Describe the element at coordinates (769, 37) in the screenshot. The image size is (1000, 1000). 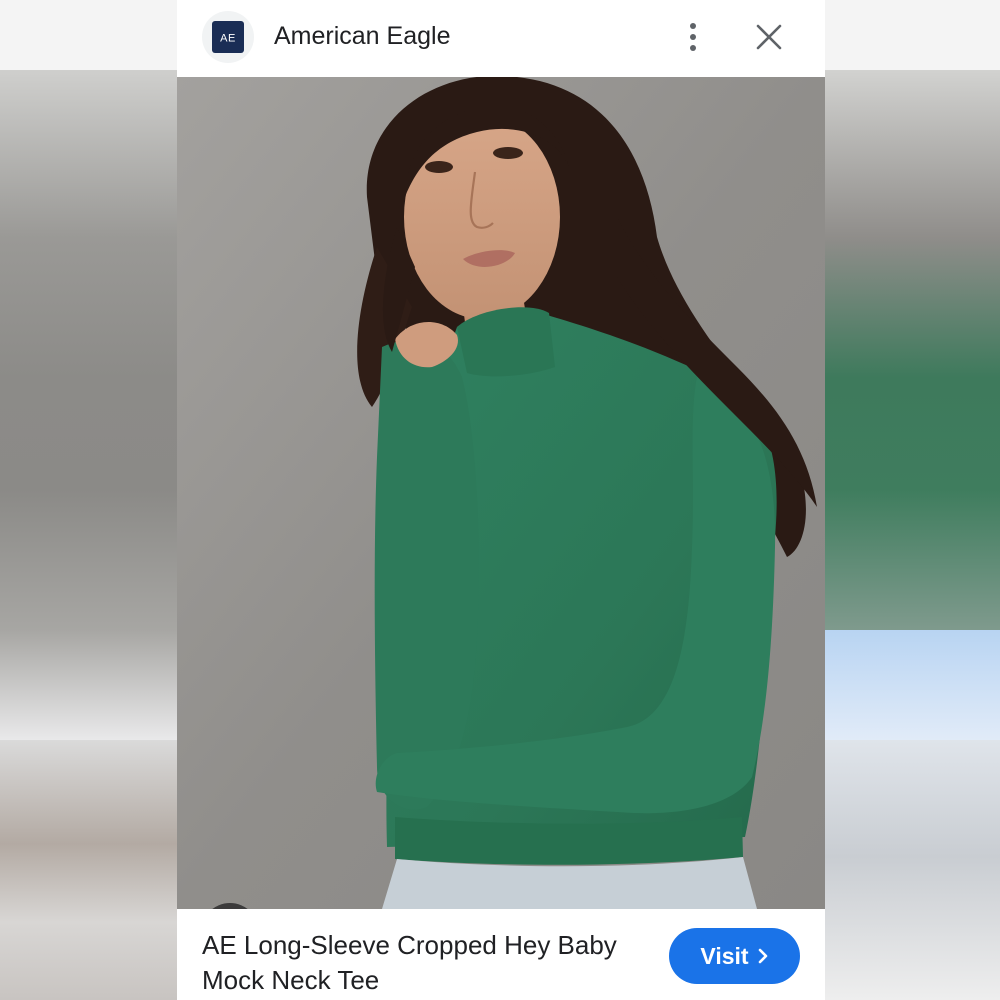
I see `close-icon` at that location.